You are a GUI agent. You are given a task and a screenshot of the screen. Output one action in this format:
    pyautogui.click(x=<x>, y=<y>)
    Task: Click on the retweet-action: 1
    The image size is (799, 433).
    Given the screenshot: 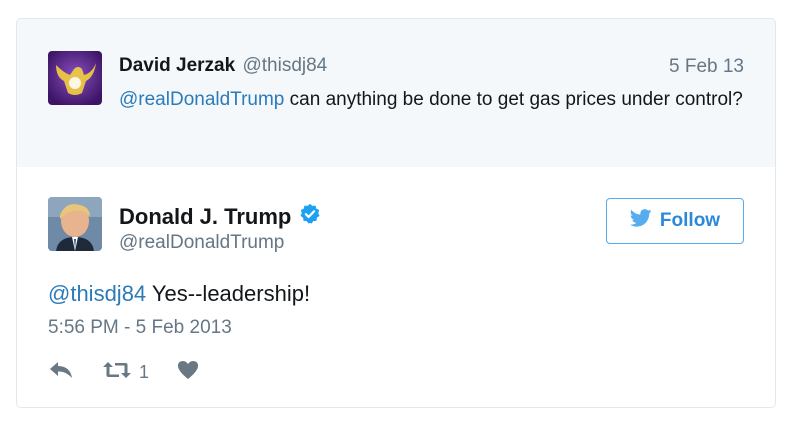 What is the action you would take?
    pyautogui.click(x=125, y=372)
    